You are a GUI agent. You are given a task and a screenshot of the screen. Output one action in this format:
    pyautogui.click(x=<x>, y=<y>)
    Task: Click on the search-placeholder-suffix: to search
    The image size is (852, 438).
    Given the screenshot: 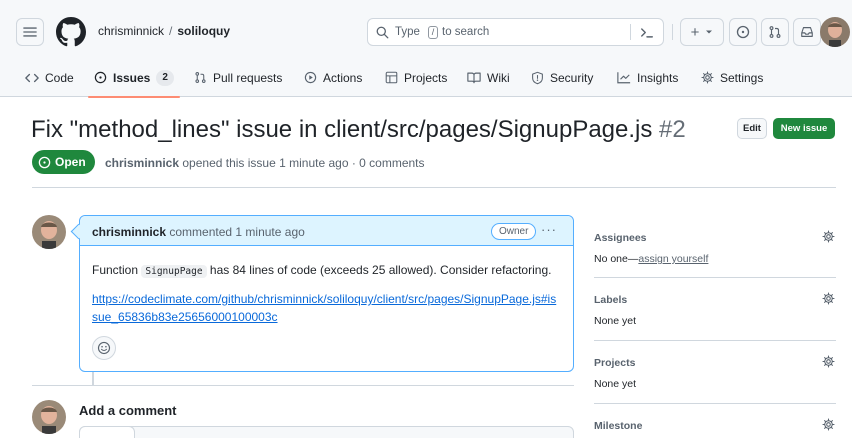 What is the action you would take?
    pyautogui.click(x=466, y=32)
    